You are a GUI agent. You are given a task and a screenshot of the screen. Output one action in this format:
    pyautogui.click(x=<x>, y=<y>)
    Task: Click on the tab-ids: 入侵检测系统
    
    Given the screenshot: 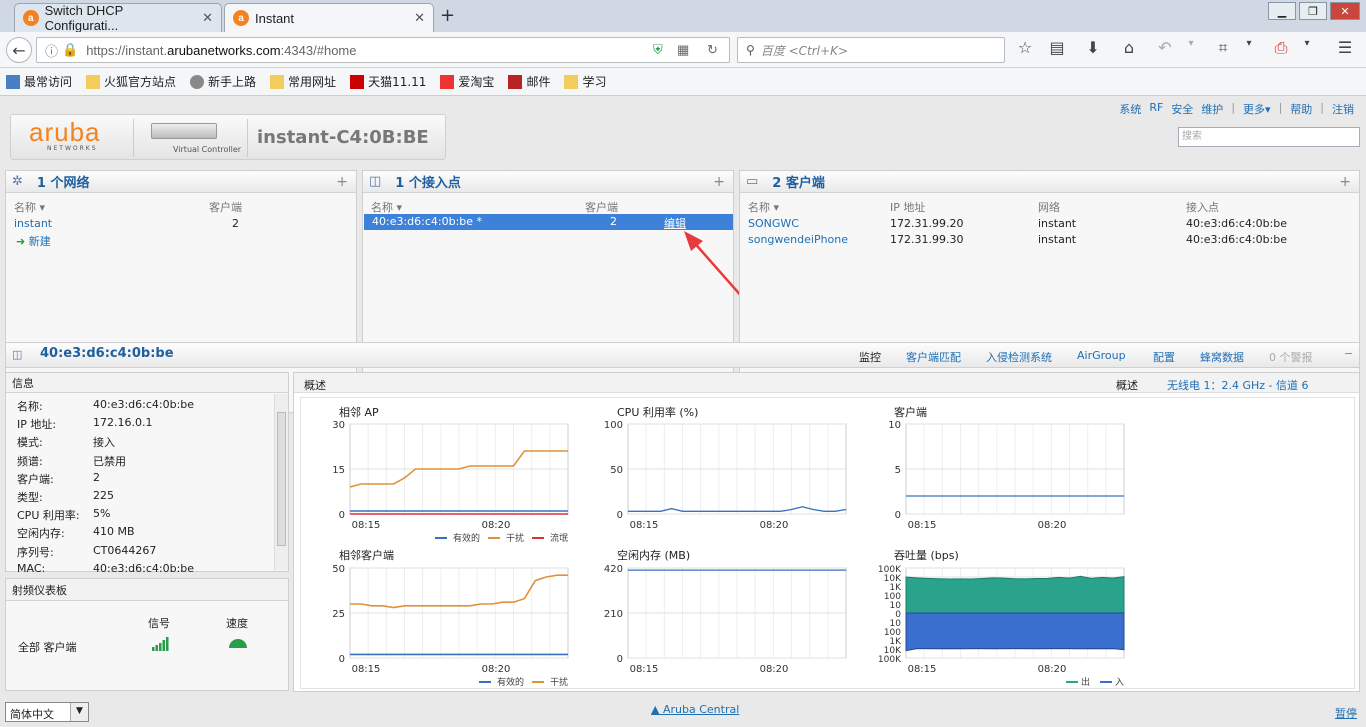 What is the action you would take?
    pyautogui.click(x=1019, y=357)
    